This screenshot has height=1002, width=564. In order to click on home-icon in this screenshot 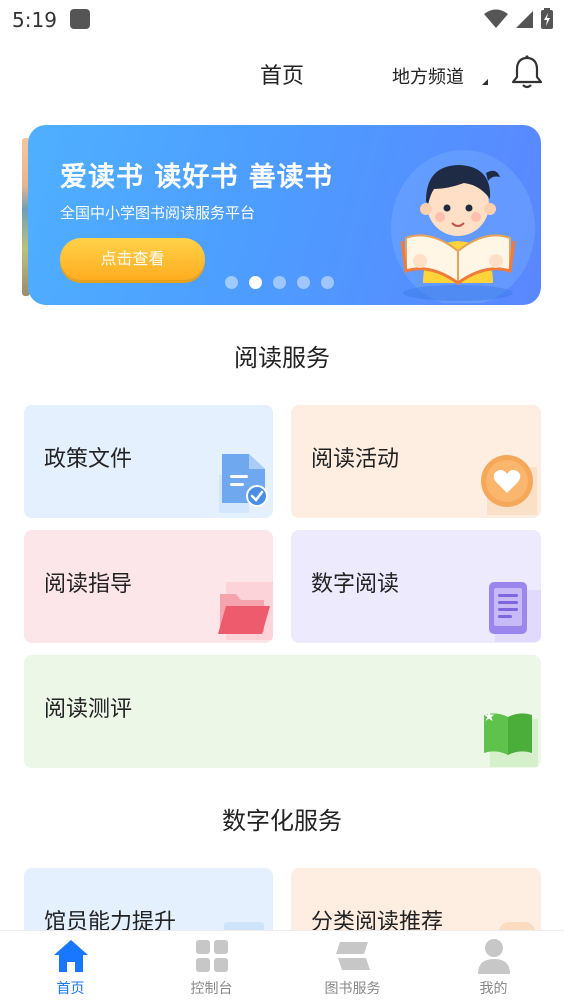, I will do `click(70, 956)`.